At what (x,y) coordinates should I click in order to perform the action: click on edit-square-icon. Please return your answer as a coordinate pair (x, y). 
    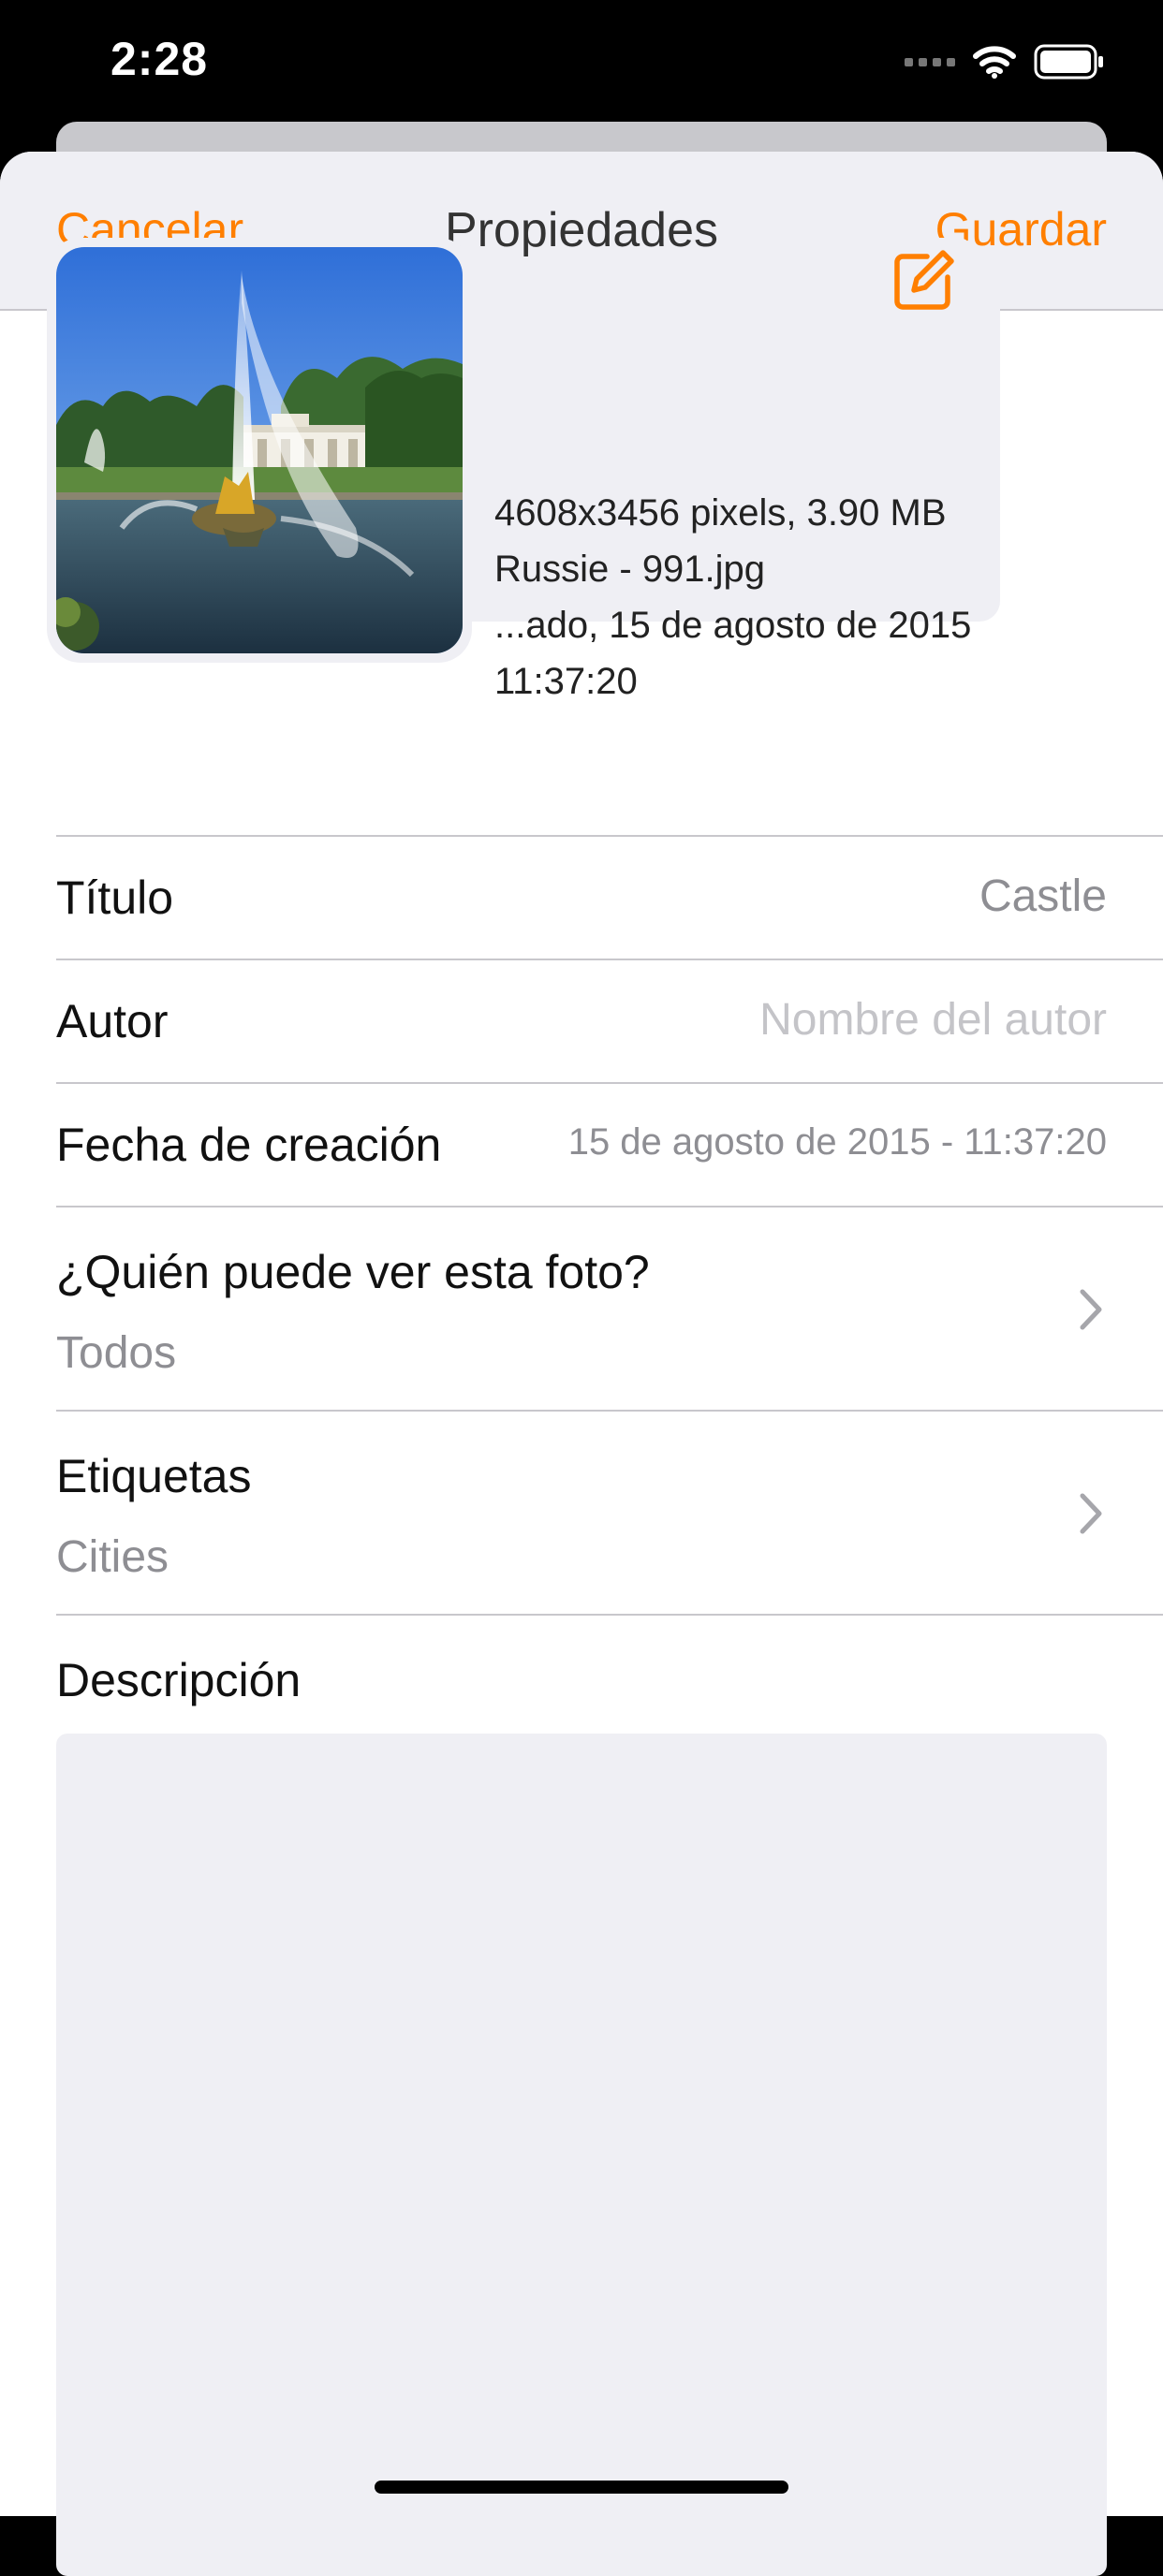
    Looking at the image, I should click on (924, 280).